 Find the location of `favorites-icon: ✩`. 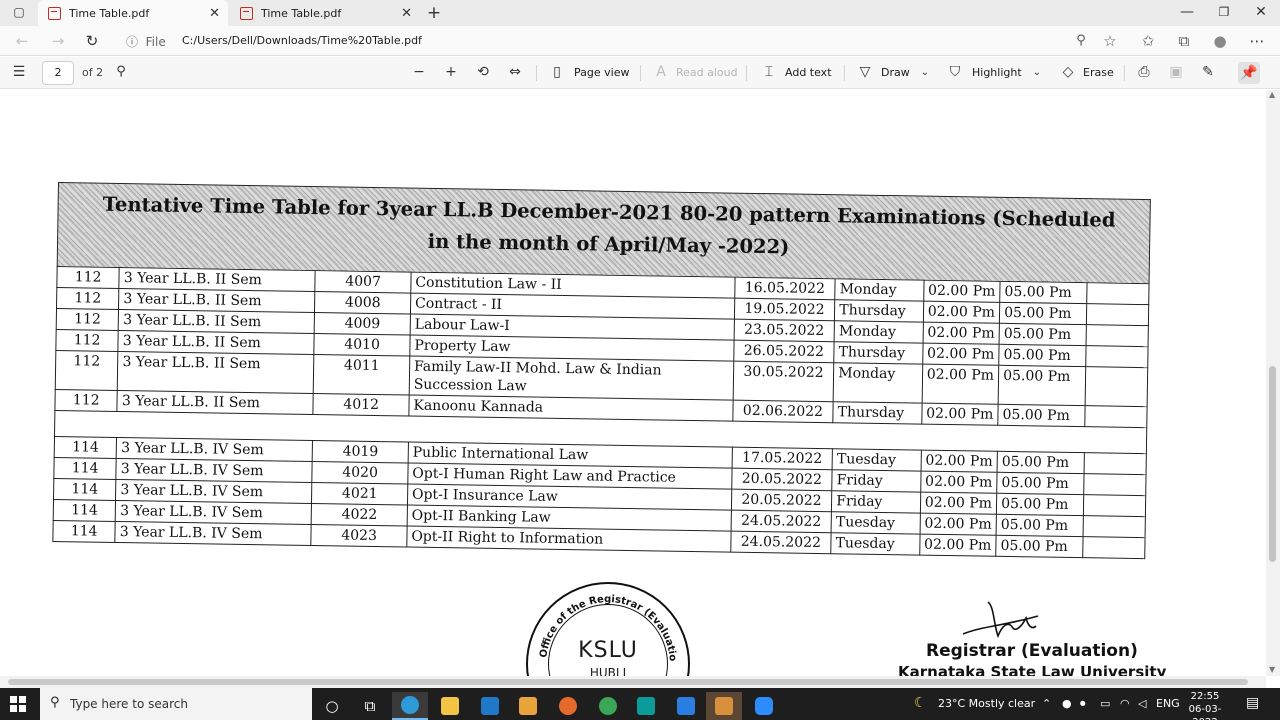

favorites-icon: ✩ is located at coordinates (1148, 41).